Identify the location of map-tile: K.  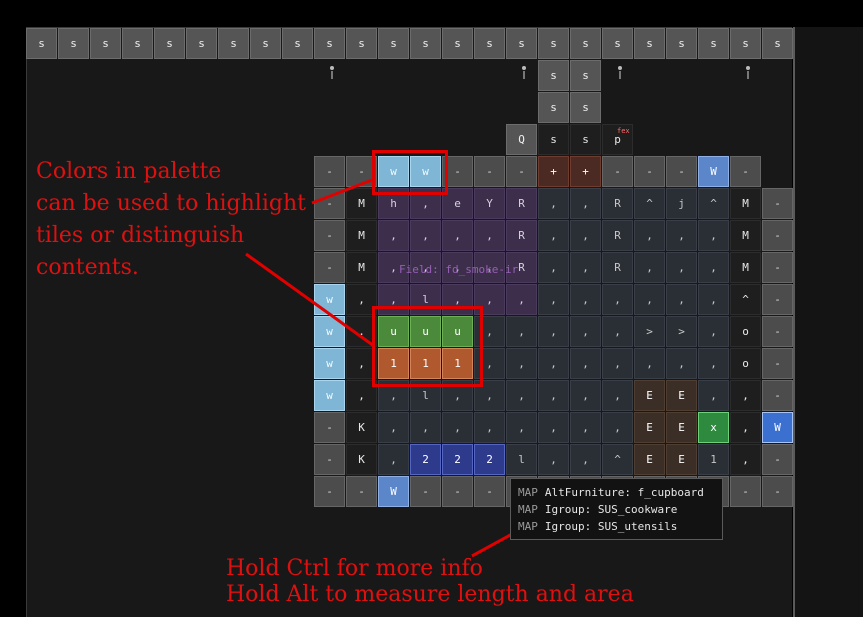
(361, 459).